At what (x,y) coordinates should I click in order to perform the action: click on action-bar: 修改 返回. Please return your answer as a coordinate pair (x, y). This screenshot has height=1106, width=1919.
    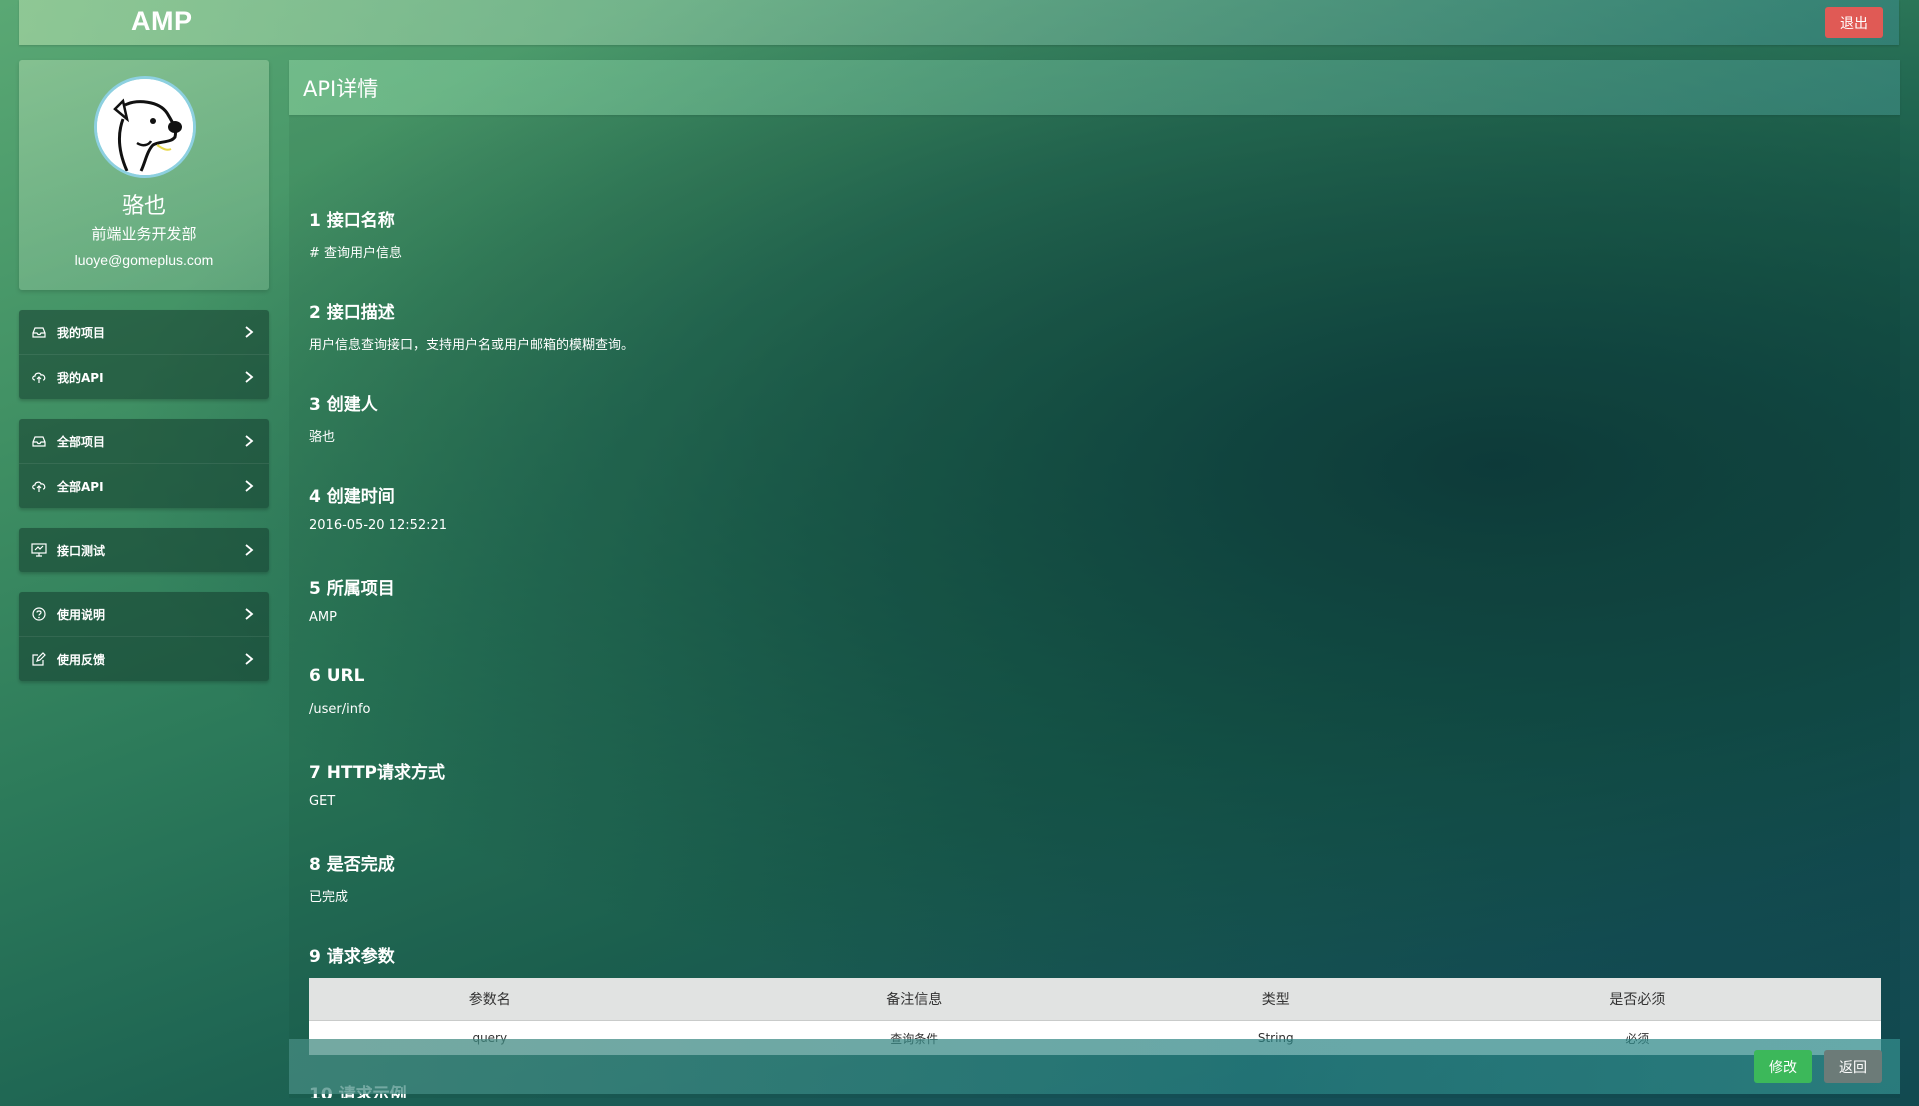
    Looking at the image, I should click on (1094, 1066).